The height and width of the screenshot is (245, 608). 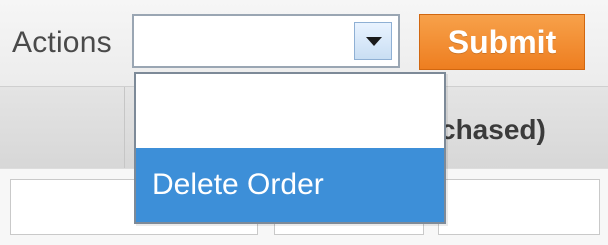 I want to click on actions-select, so click(x=266, y=41).